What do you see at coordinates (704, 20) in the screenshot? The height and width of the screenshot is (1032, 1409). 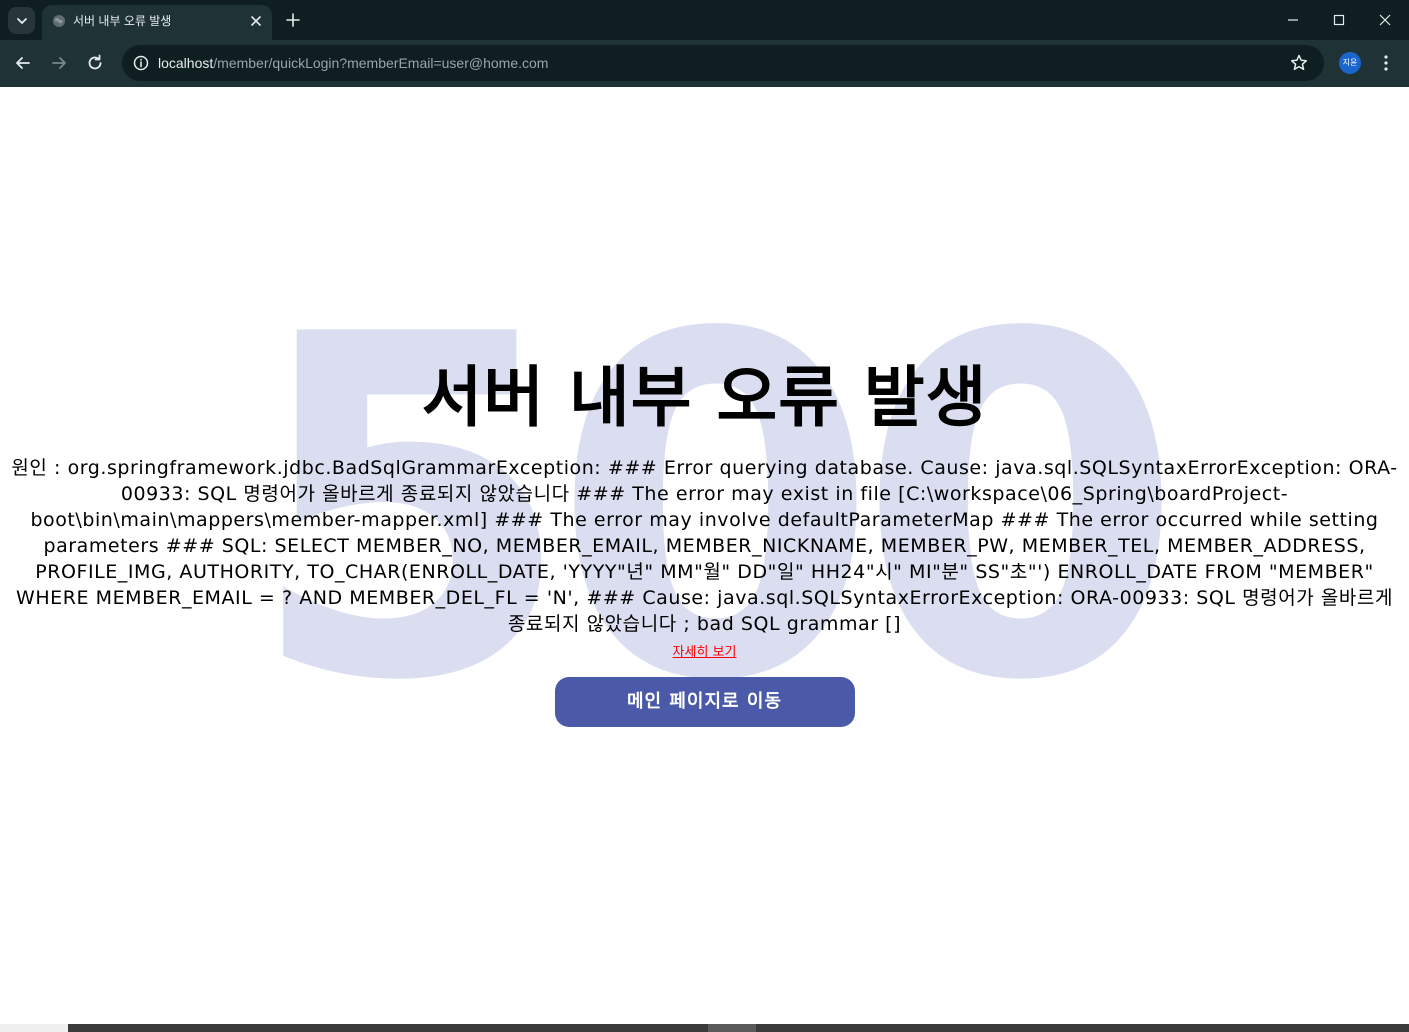 I see `tab-strip: 서버 내부 오류 발생` at bounding box center [704, 20].